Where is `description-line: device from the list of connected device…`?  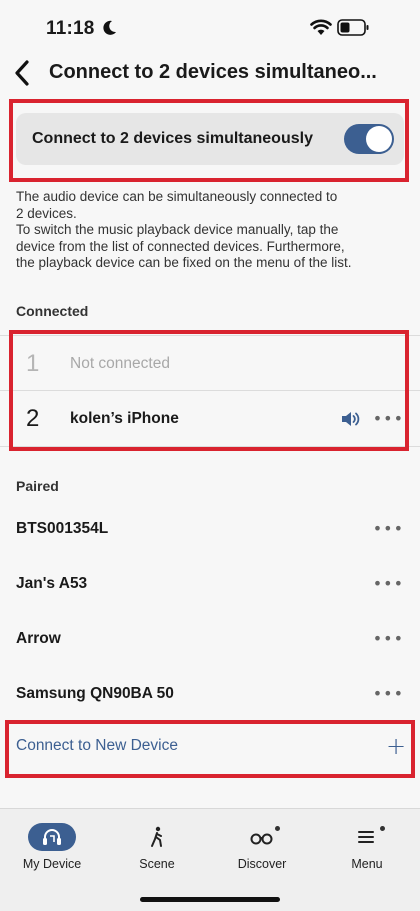
description-line: device from the list of connected device… is located at coordinates (180, 246).